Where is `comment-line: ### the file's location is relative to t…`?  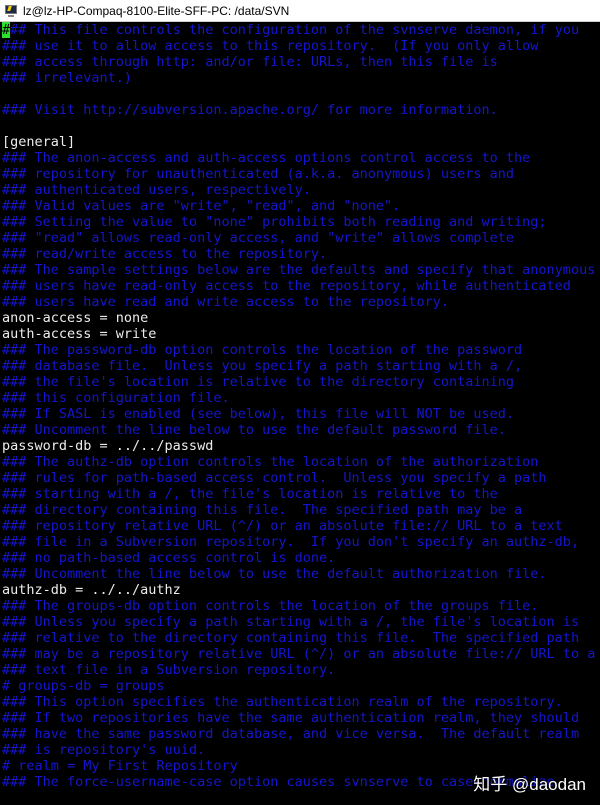
comment-line: ### the file's location is relative to t… is located at coordinates (300, 382).